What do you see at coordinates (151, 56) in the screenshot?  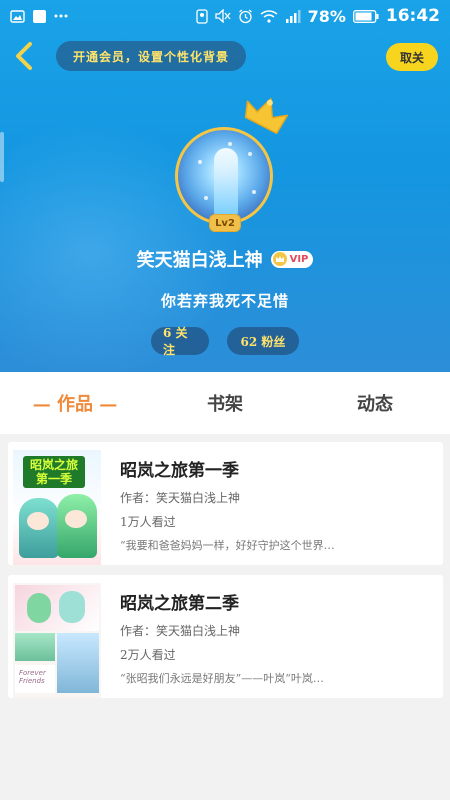 I see `vip-background-banner: 开通会员，设置个性化背景` at bounding box center [151, 56].